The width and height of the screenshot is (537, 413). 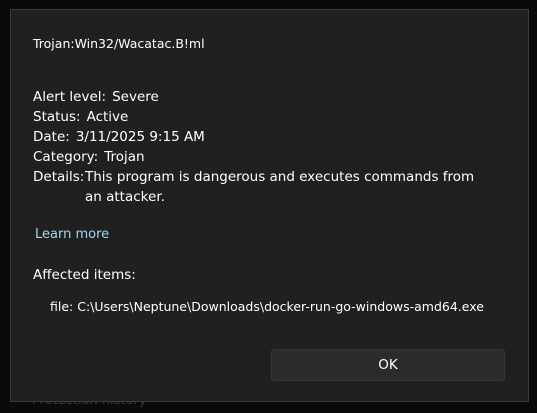 What do you see at coordinates (84, 275) in the screenshot?
I see `affected-items-label: Affected items:` at bounding box center [84, 275].